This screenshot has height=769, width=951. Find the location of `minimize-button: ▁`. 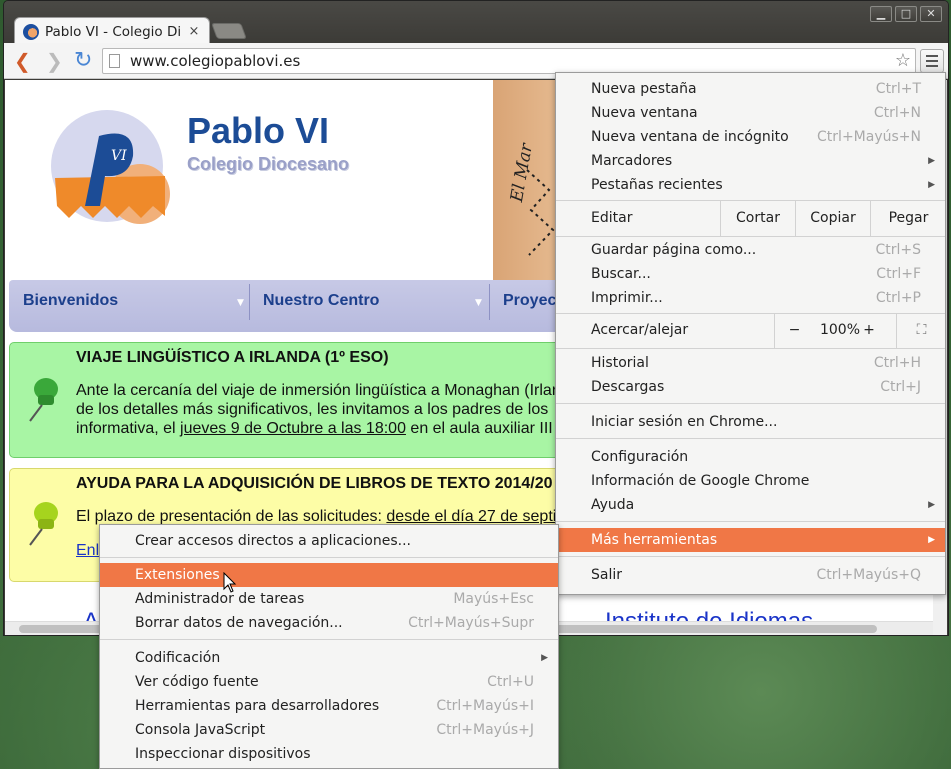

minimize-button: ▁ is located at coordinates (881, 14).